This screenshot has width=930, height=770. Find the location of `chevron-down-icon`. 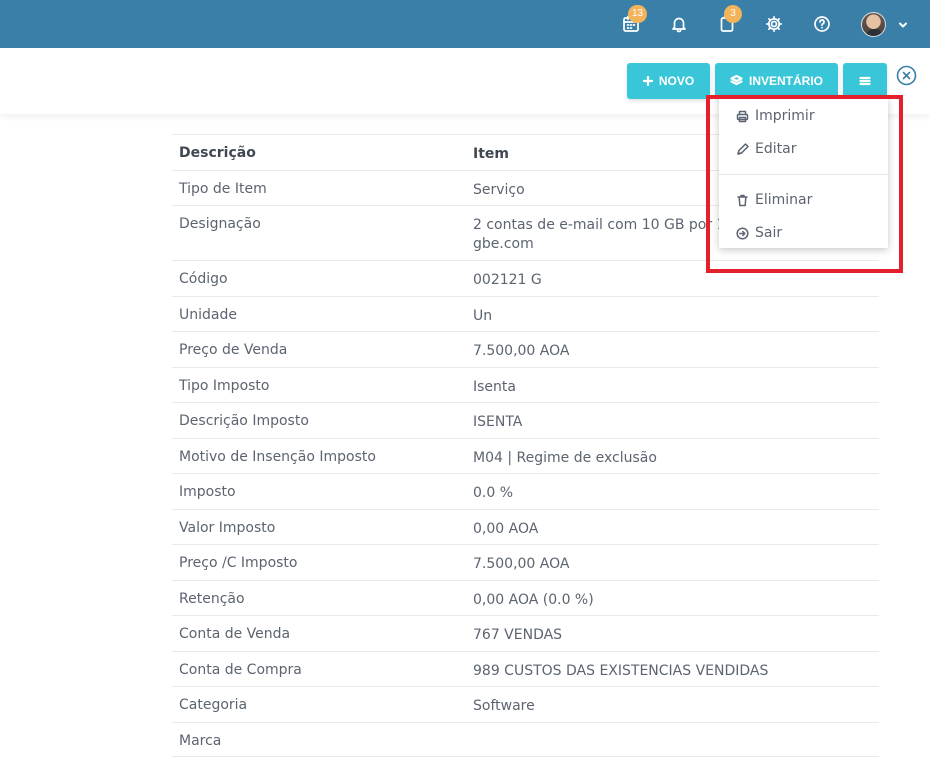

chevron-down-icon is located at coordinates (903, 24).